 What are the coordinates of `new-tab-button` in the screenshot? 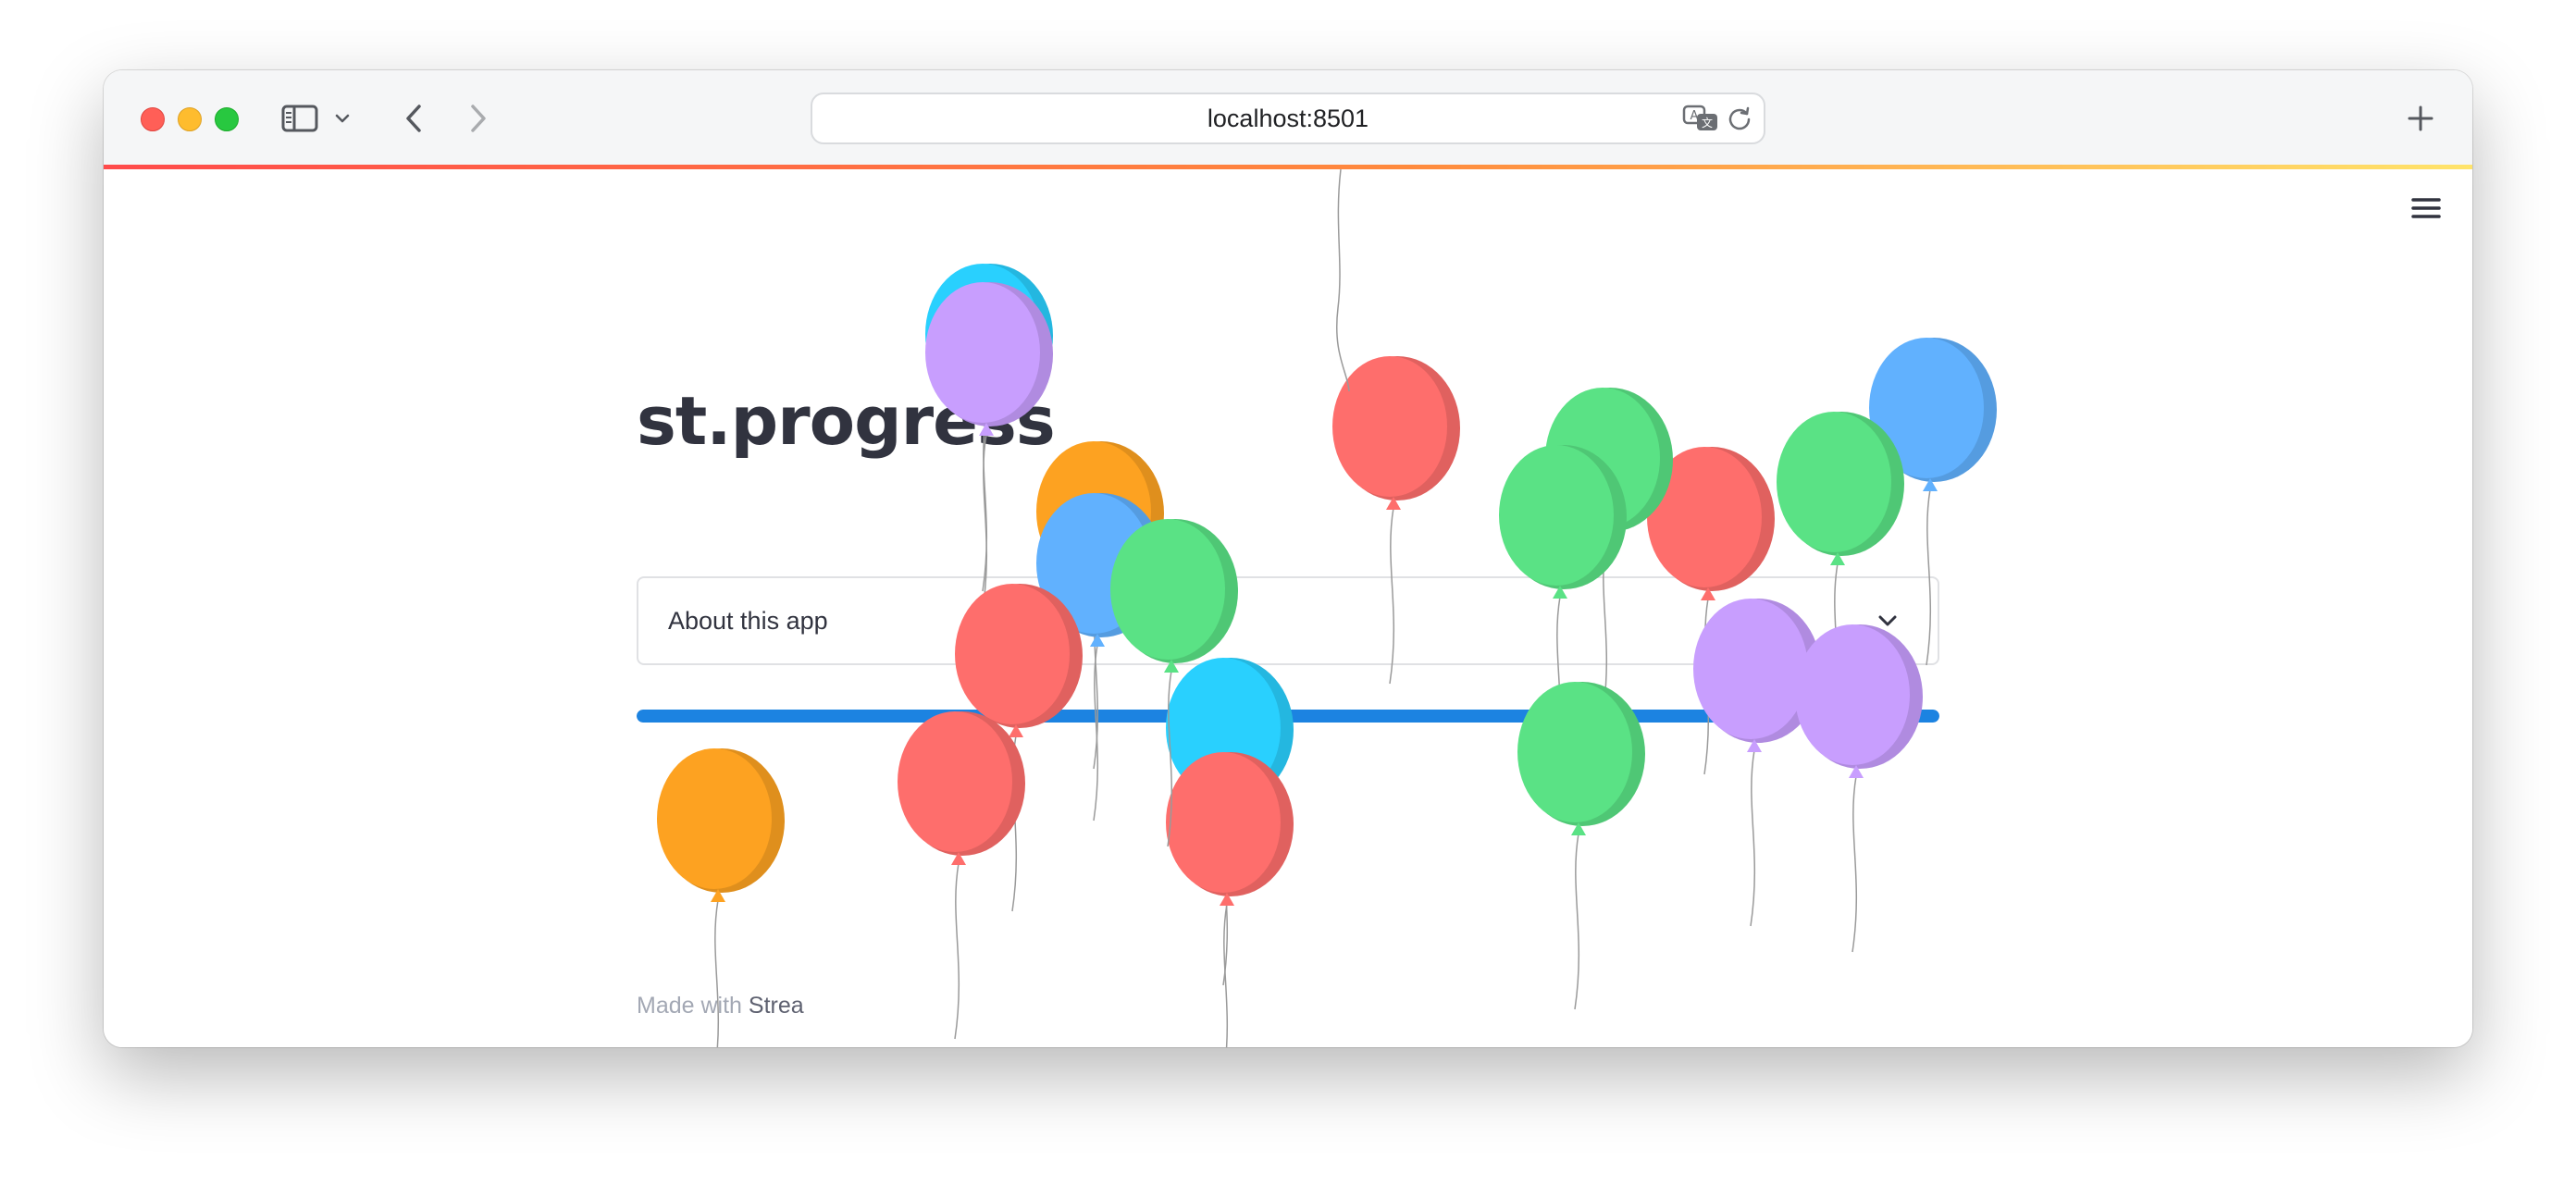 It's located at (2420, 118).